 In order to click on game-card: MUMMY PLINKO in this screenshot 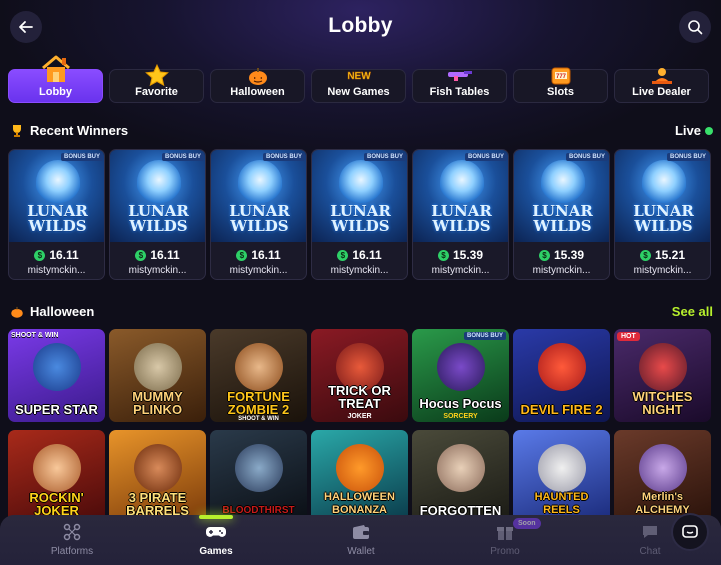, I will do `click(157, 375)`.